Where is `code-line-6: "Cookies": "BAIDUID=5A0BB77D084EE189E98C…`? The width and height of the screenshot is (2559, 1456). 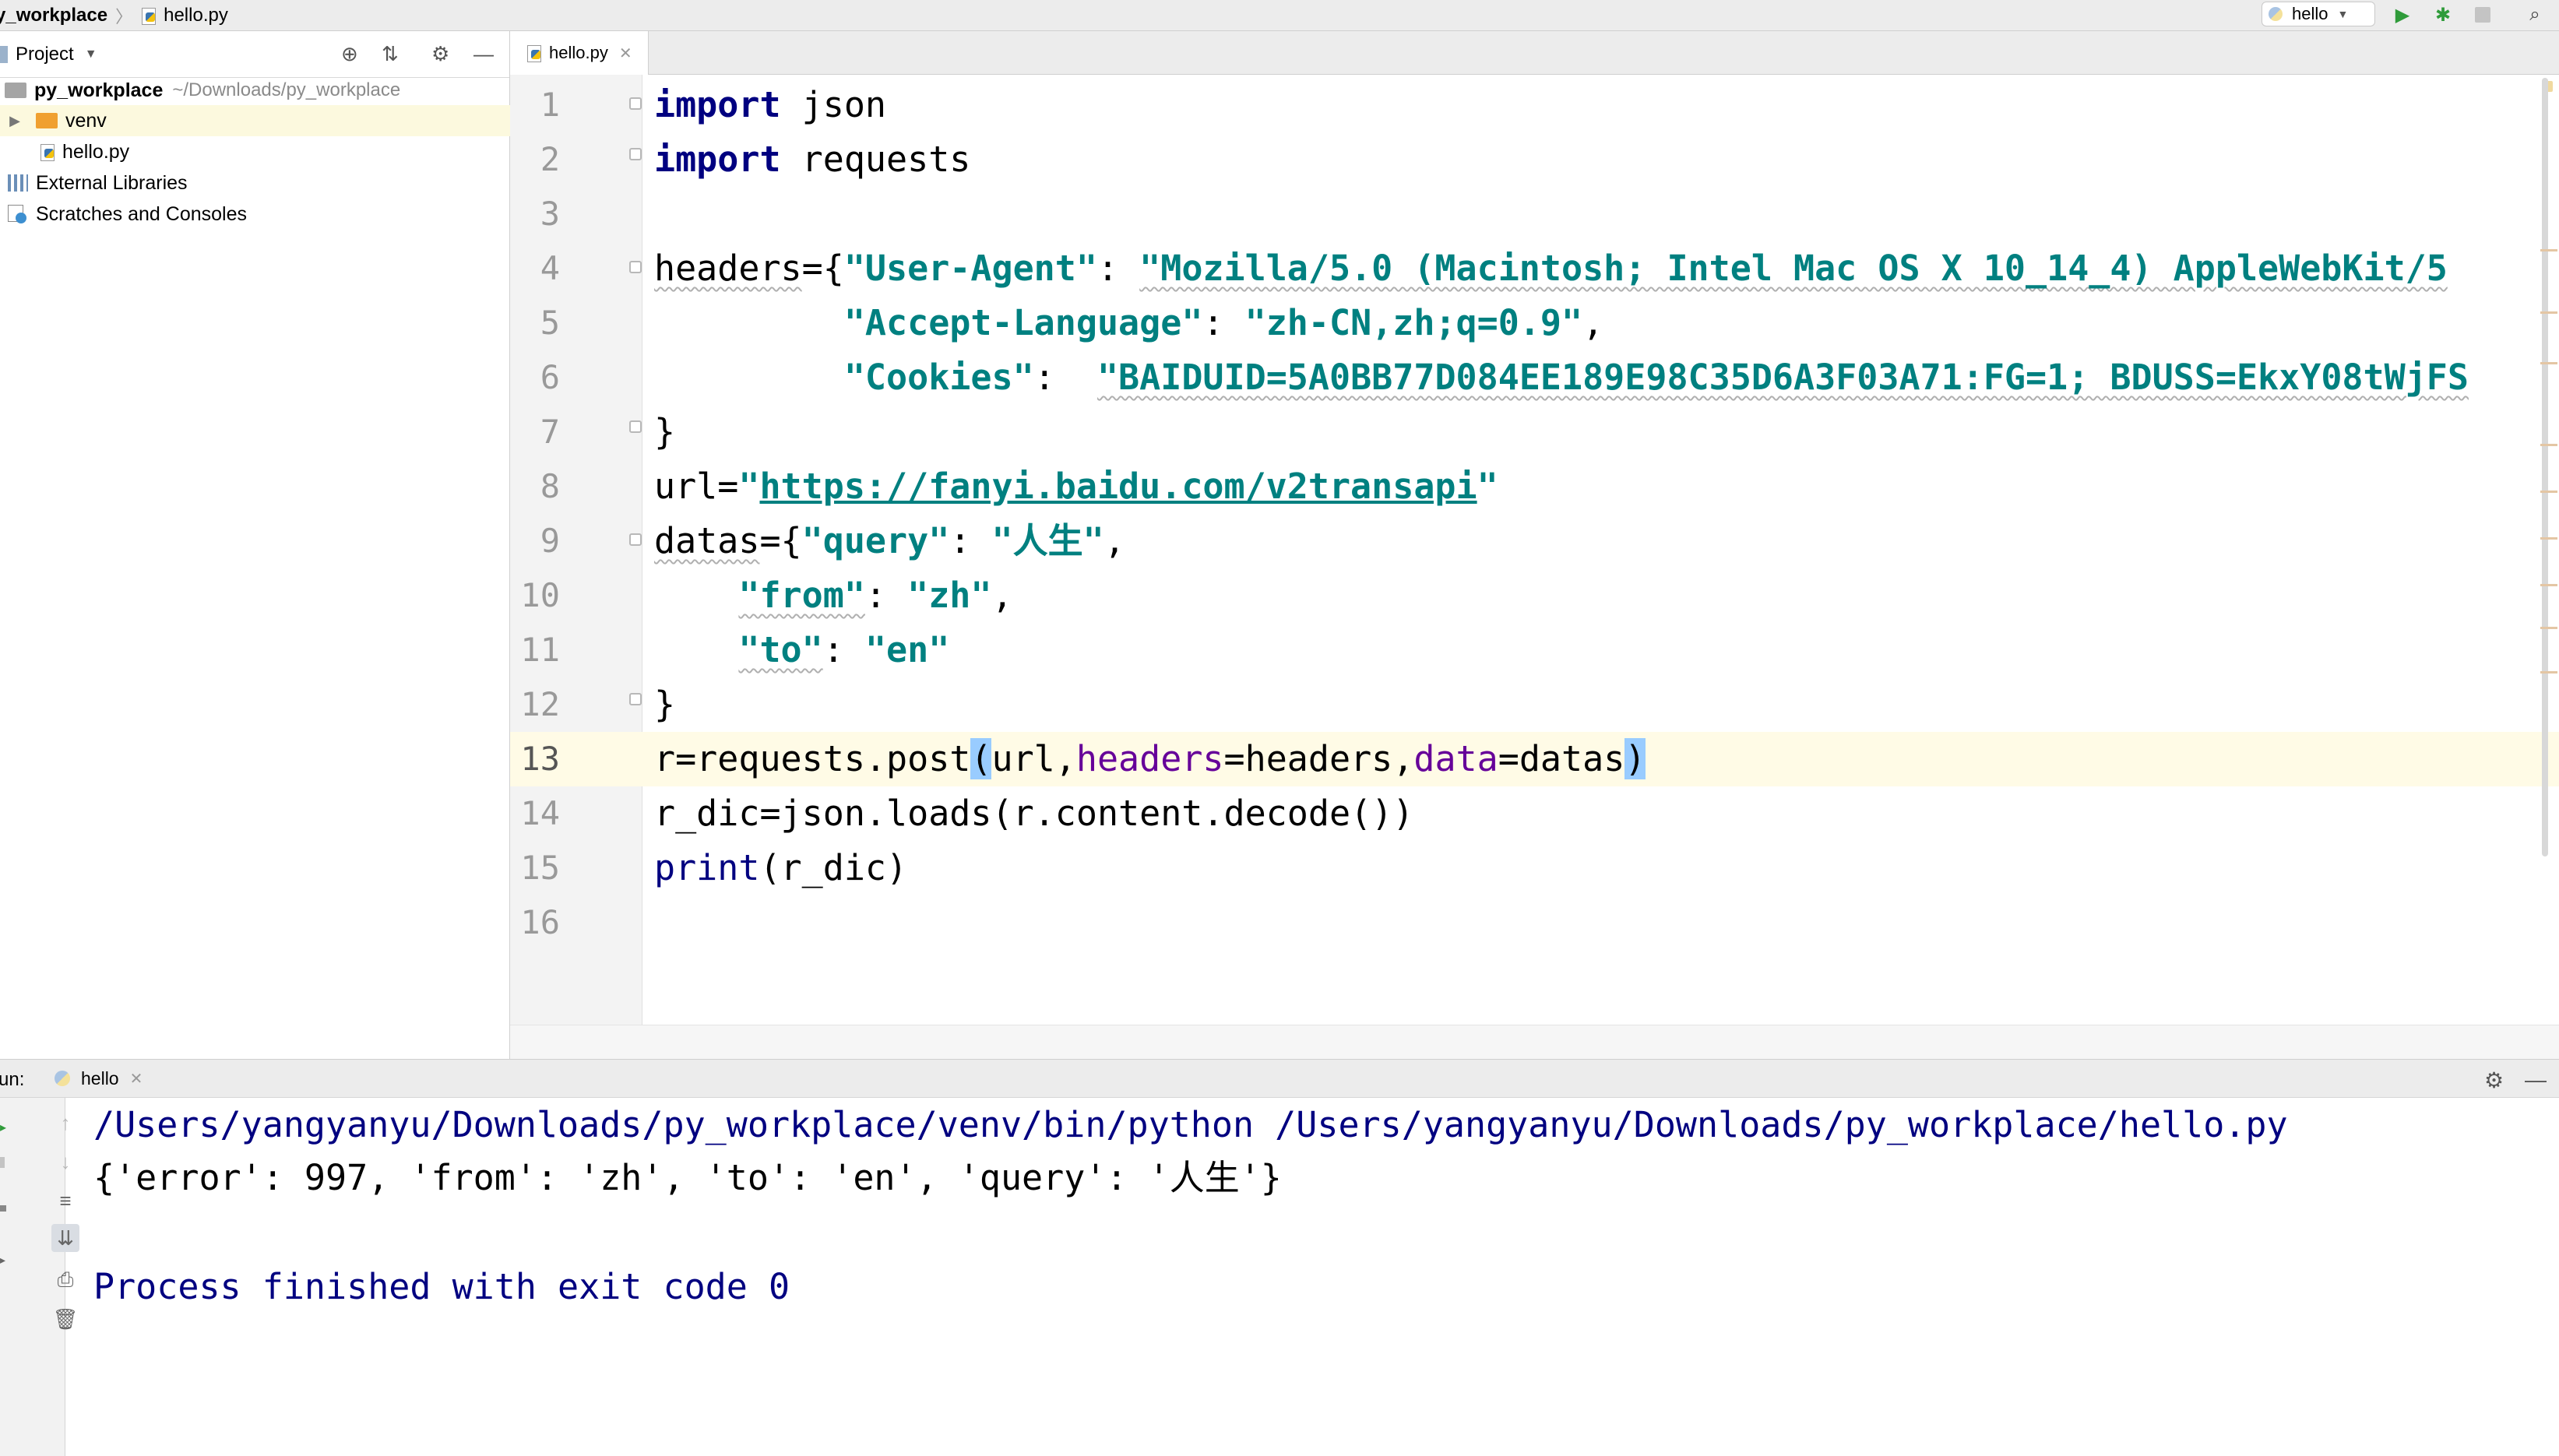 code-line-6: "Cookies": "BAIDUID=5A0BB77D084EE189E98C… is located at coordinates (1562, 377).